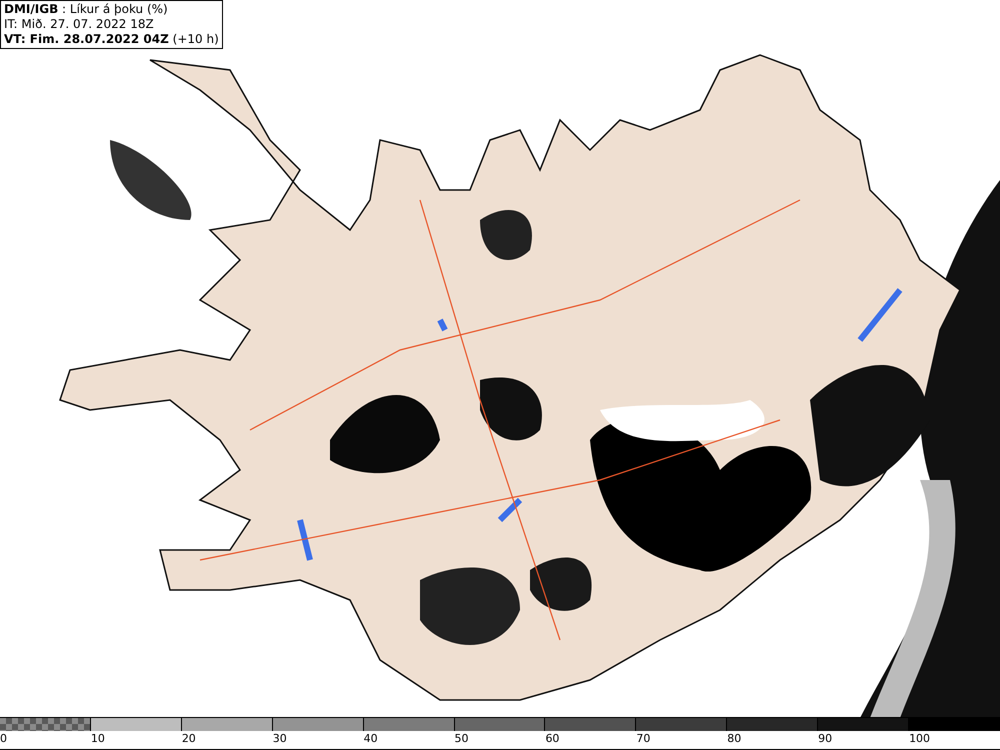  What do you see at coordinates (79, 24) in the screenshot?
I see `header-text: IT: Mið. 27. 07. 2022 18Z` at bounding box center [79, 24].